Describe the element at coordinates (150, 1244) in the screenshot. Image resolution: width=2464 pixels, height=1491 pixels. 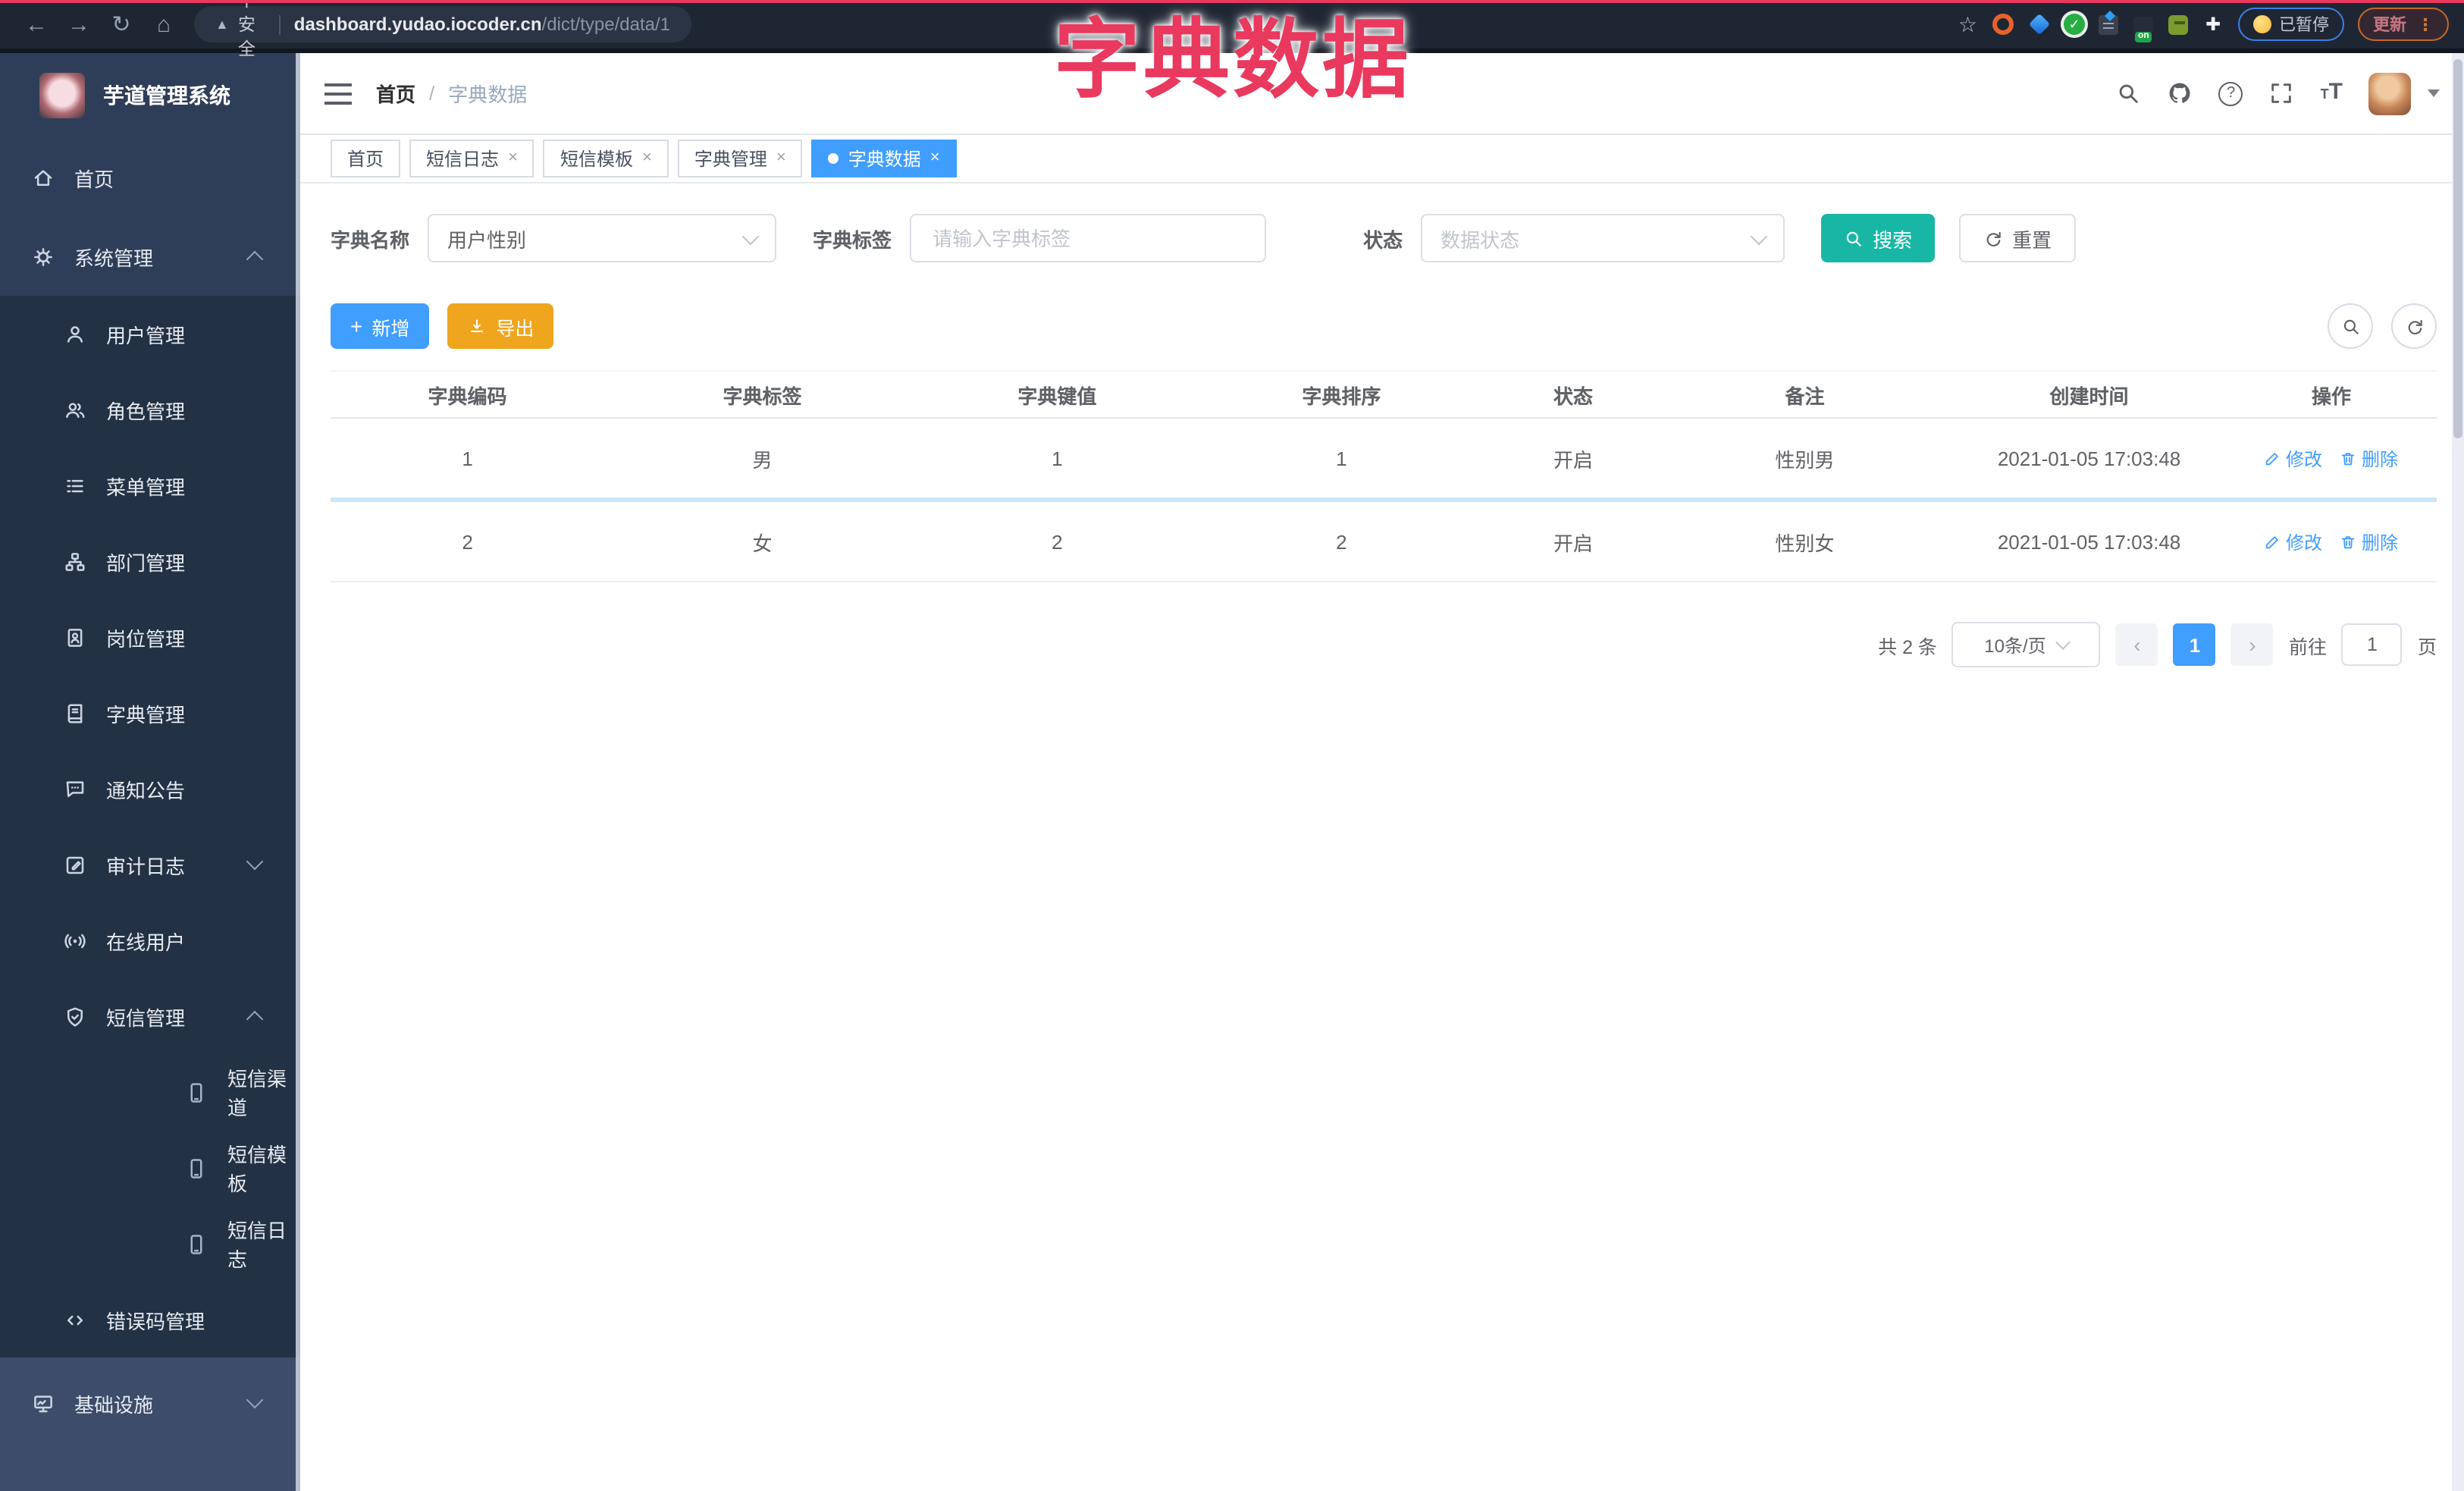
I see `sidebar-item-sms-log: 短信日志` at that location.